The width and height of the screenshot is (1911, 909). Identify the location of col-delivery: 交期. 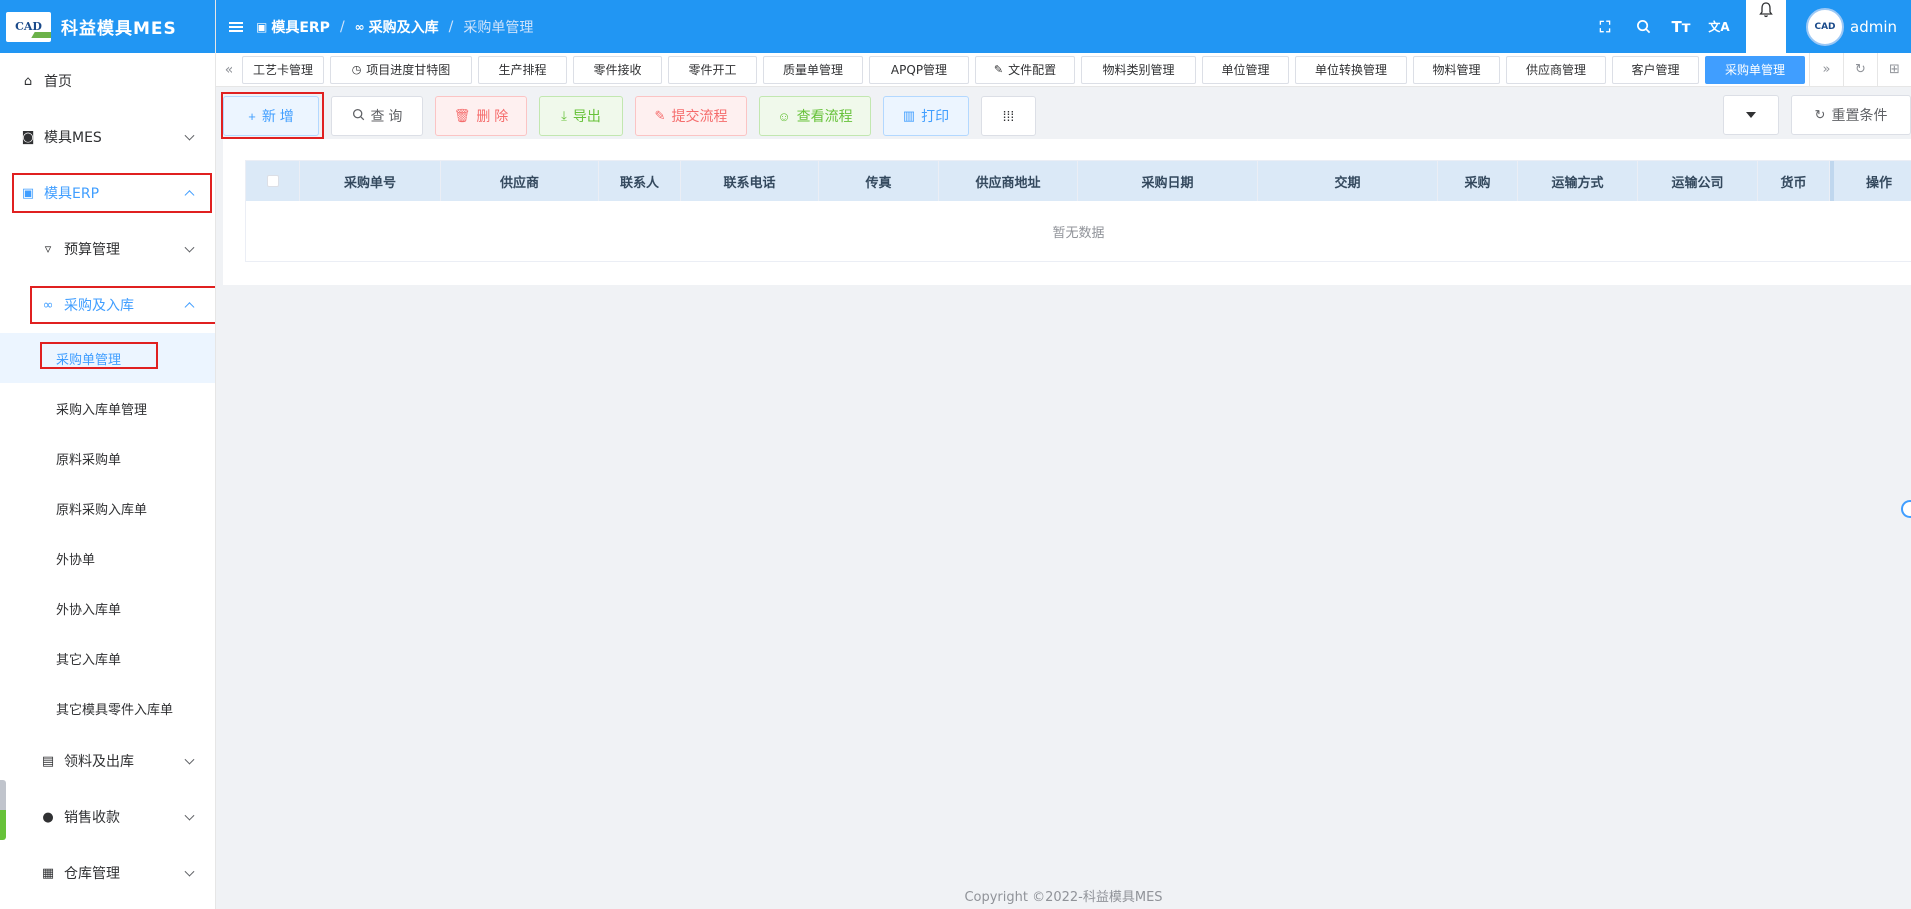
(1348, 181).